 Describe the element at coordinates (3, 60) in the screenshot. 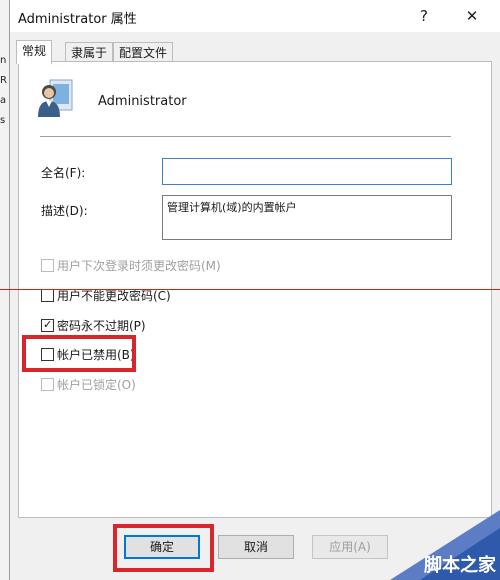

I see `background-fragment: n` at that location.